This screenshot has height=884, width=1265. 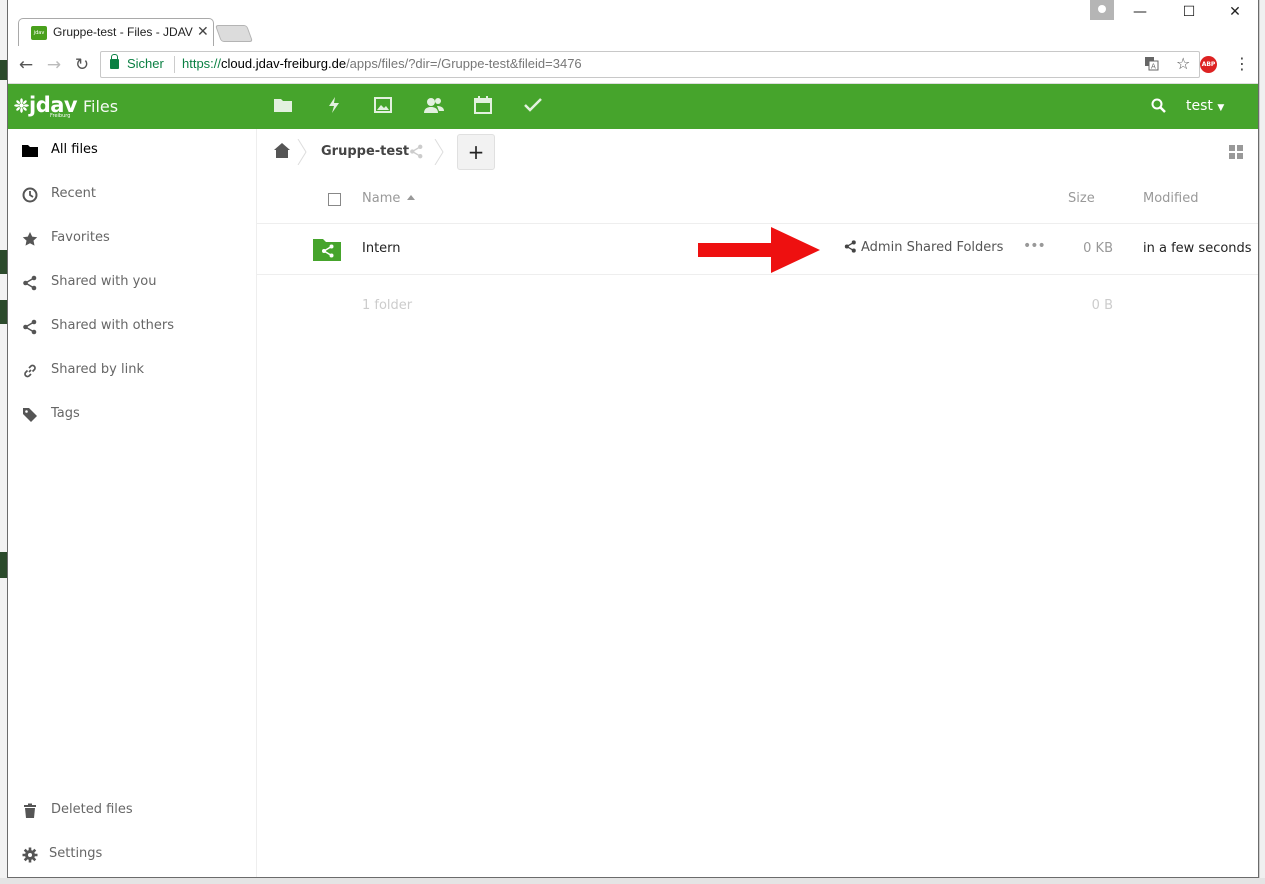 I want to click on favicon-icon: jdav, so click(x=39, y=33).